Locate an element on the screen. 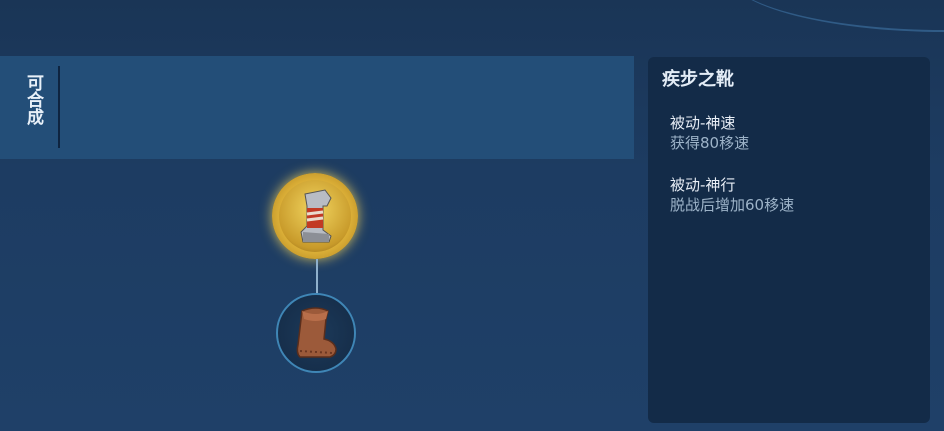  decorative-arc is located at coordinates (834, 16).